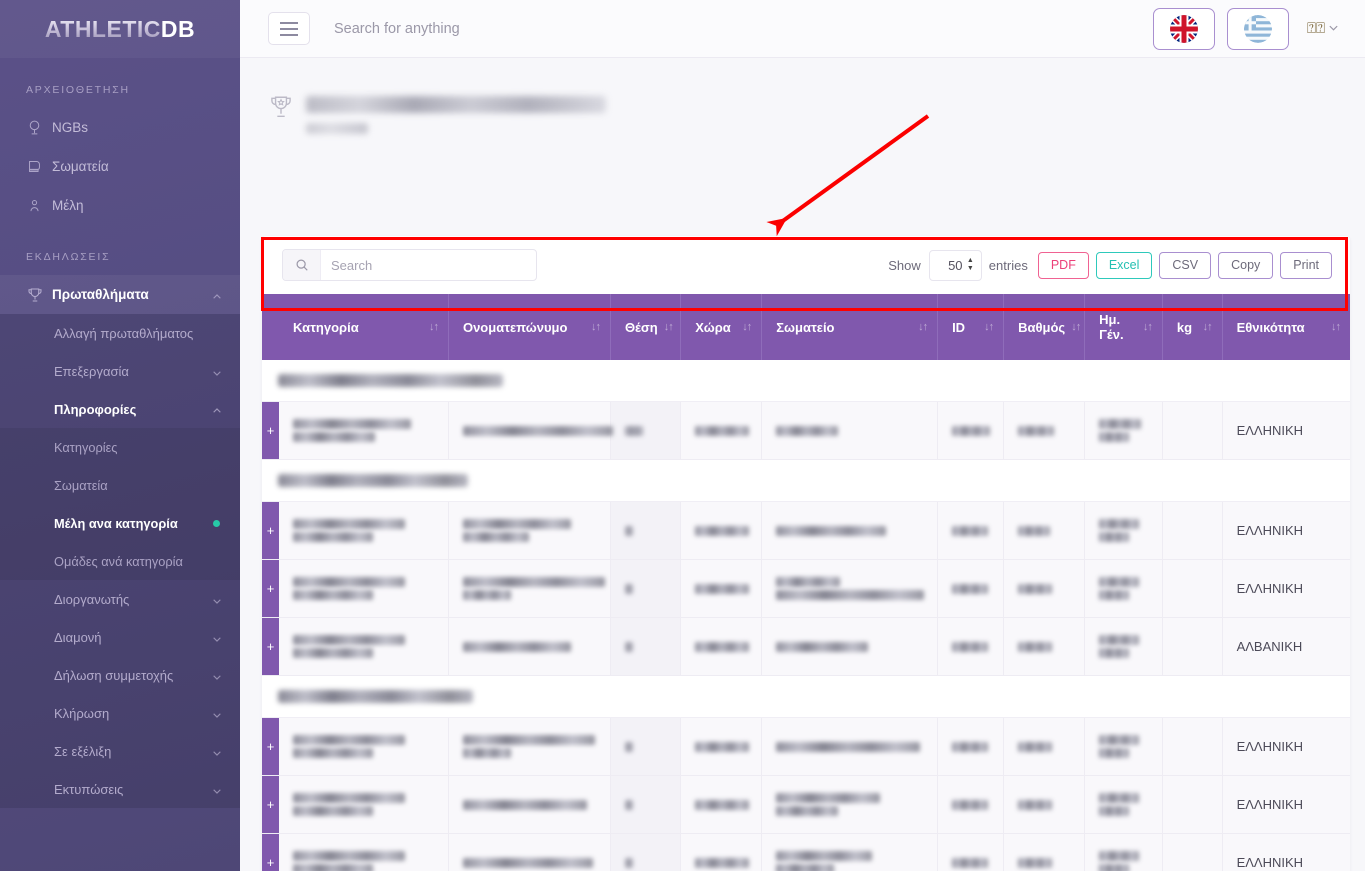  What do you see at coordinates (955, 265) in the screenshot?
I see `page-size-select: 50 ▲ ▼` at bounding box center [955, 265].